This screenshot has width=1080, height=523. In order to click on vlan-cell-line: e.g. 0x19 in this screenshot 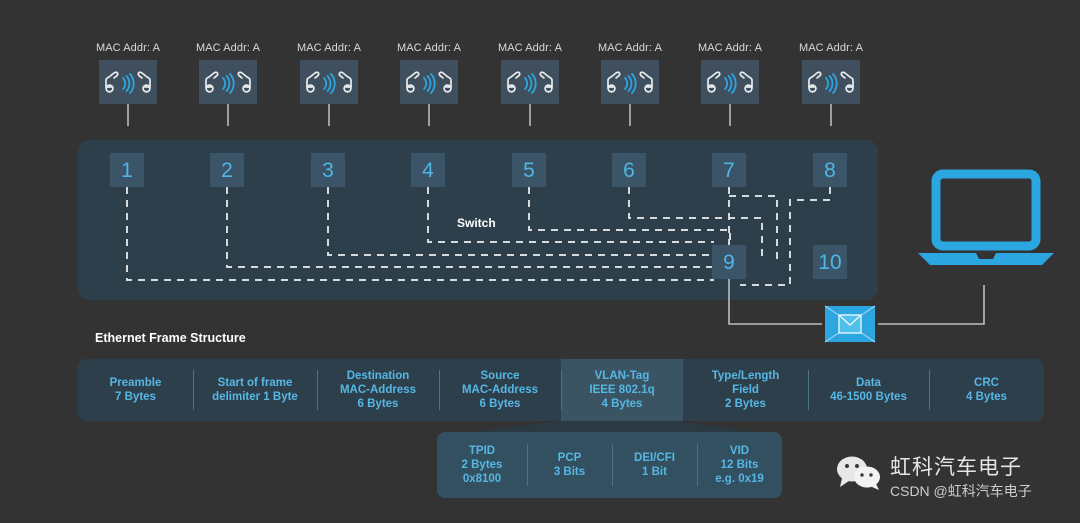, I will do `click(739, 479)`.